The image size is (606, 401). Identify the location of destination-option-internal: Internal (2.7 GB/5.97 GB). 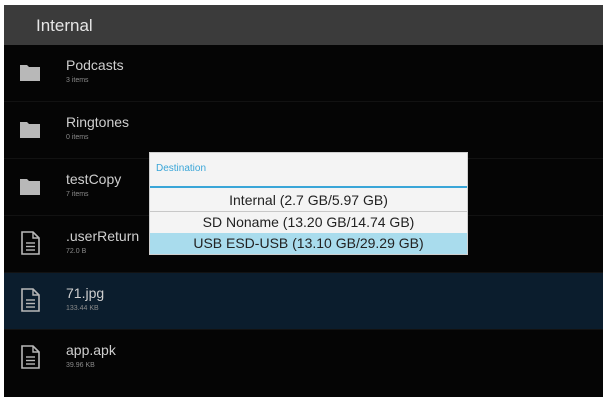
(308, 200).